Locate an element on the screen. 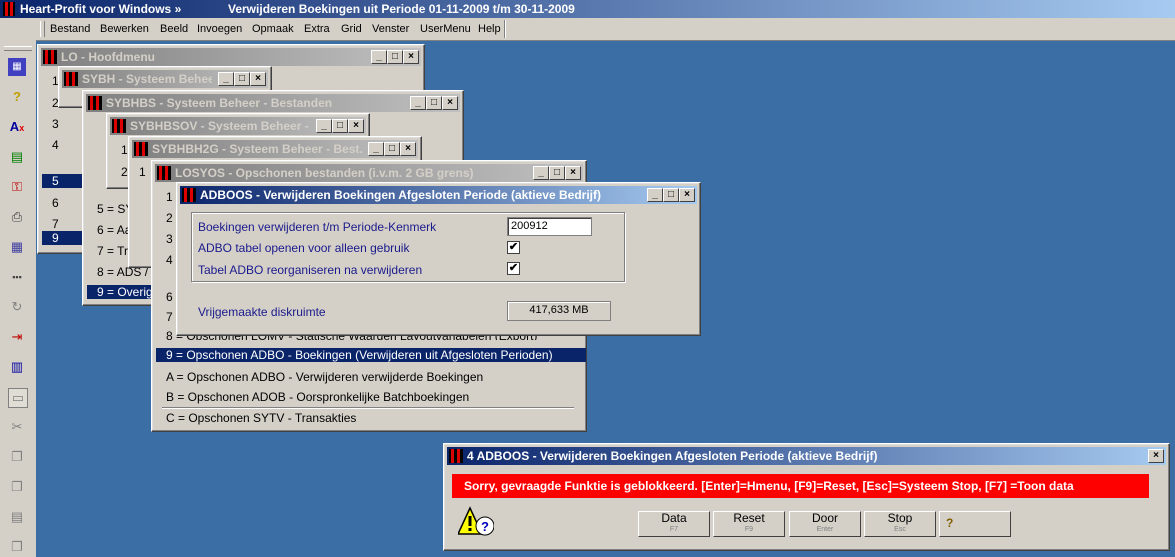 Image resolution: width=1175 pixels, height=557 pixels. reset-button: Reset F9 is located at coordinates (749, 524).